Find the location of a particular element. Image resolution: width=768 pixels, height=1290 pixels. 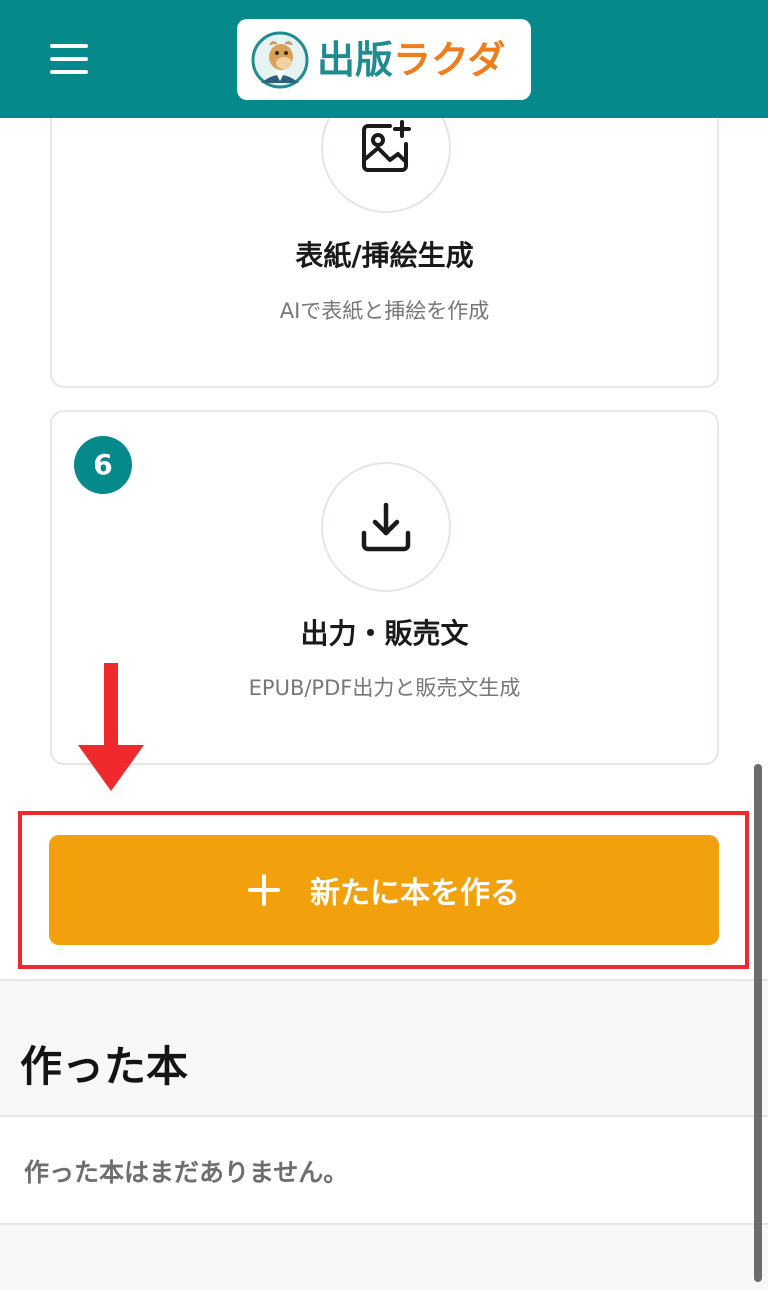

app-logo: 出版ラクダ is located at coordinates (384, 59).